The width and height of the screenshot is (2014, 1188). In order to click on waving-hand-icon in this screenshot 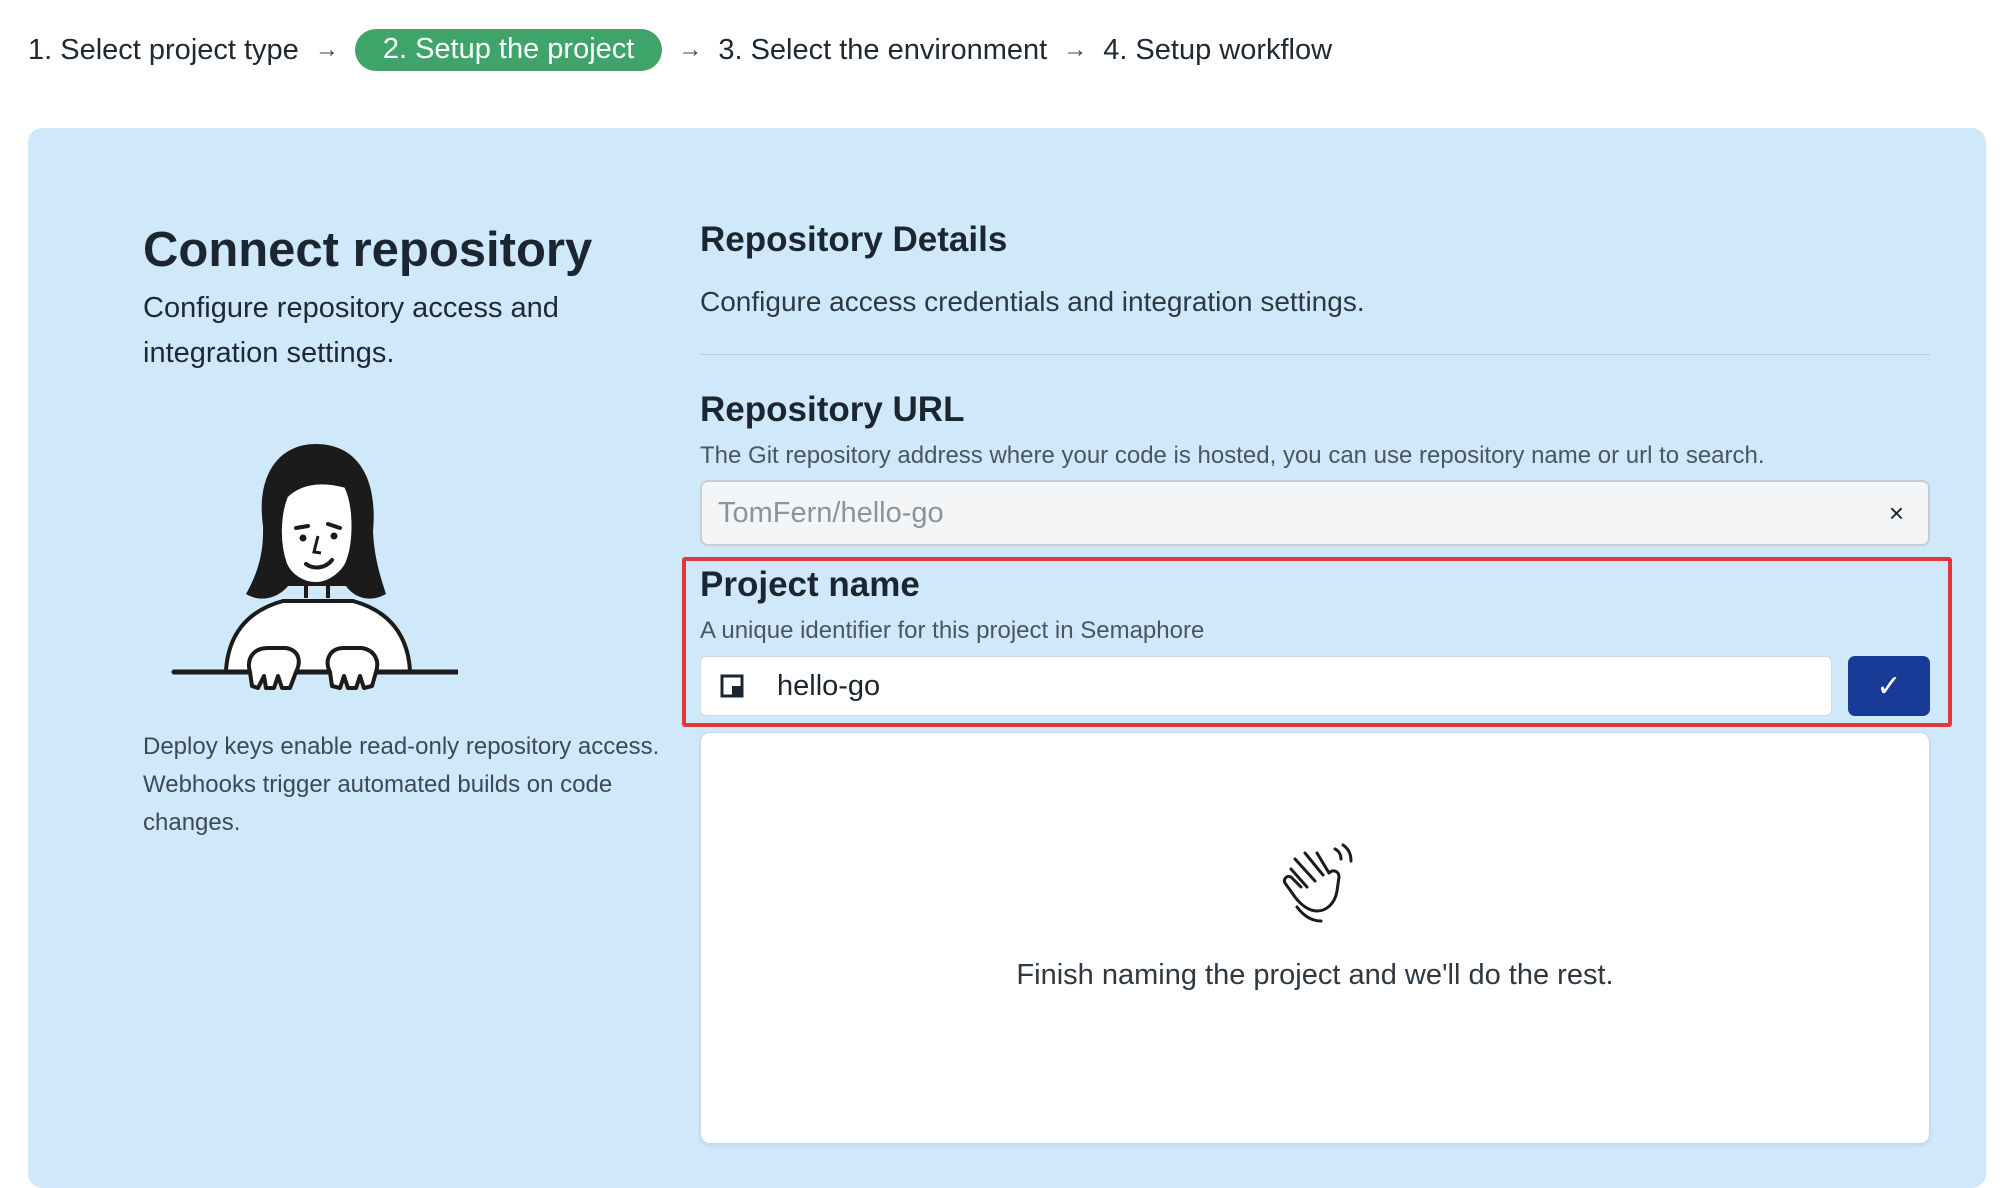, I will do `click(1318, 883)`.